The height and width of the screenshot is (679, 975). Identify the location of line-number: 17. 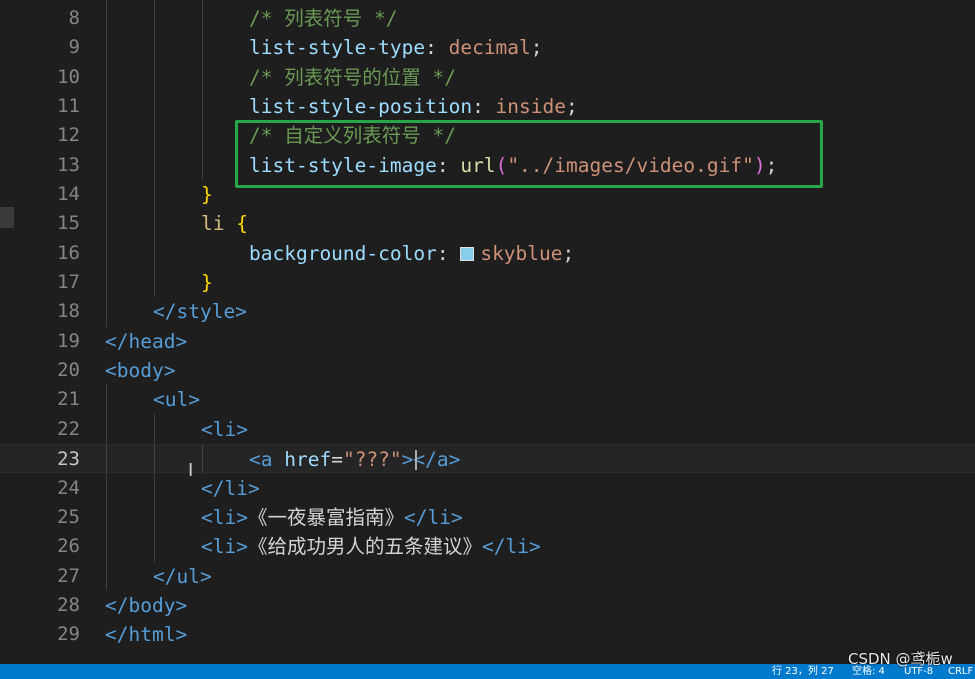
(68, 282).